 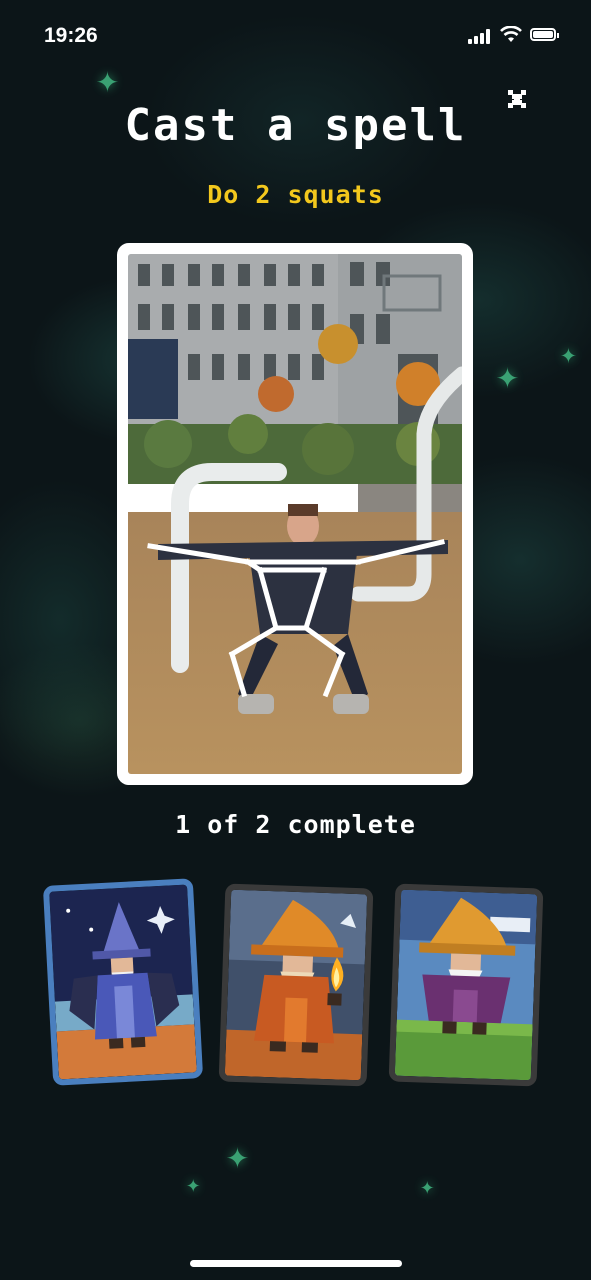 What do you see at coordinates (71, 35) in the screenshot?
I see `status-time: 19:26` at bounding box center [71, 35].